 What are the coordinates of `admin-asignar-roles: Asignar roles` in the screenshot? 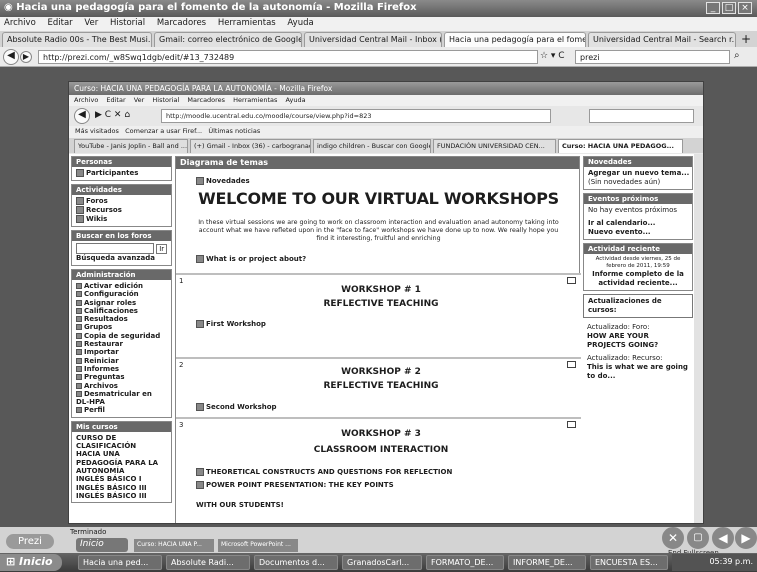 It's located at (121, 303).